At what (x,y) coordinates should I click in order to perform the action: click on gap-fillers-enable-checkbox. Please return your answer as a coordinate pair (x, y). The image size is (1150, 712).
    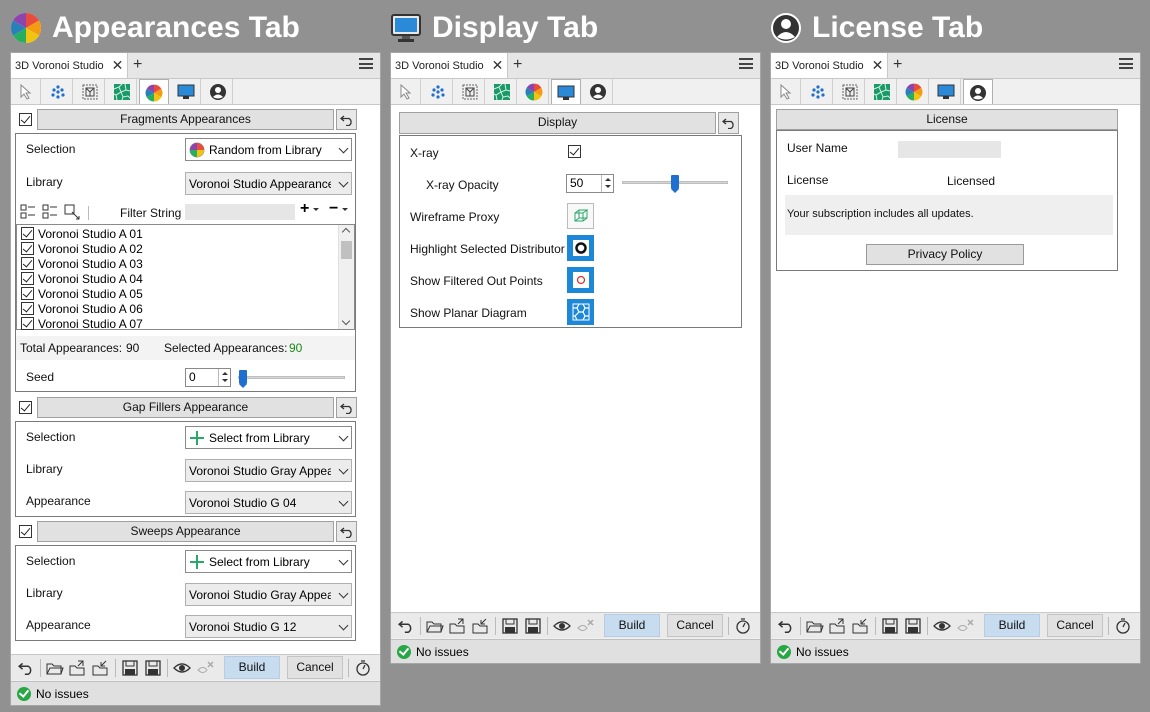
    Looking at the image, I should click on (25, 407).